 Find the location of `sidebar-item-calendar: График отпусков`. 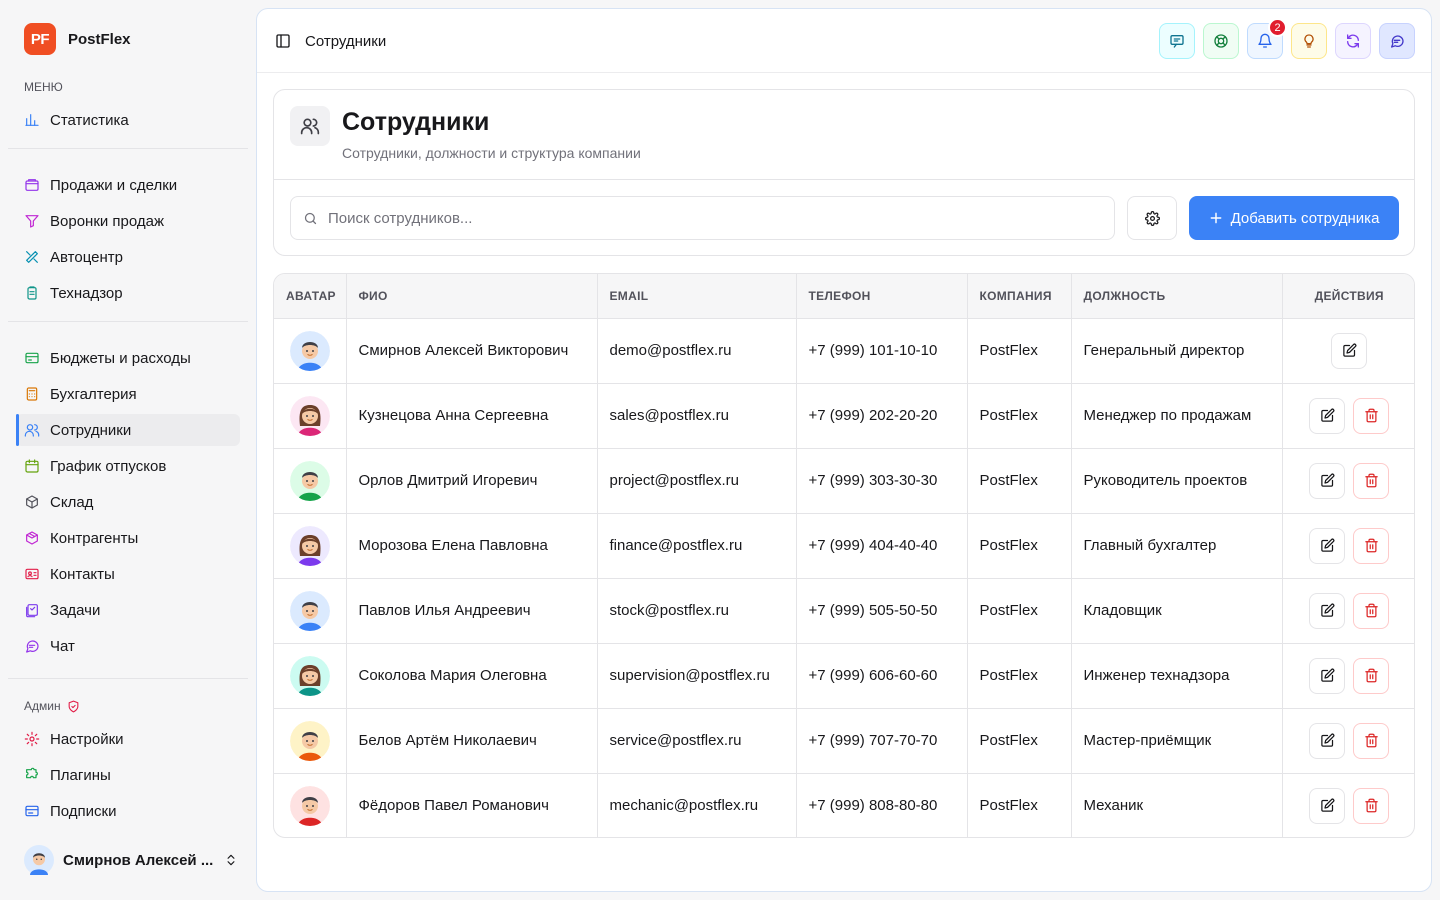

sidebar-item-calendar: График отпусков is located at coordinates (128, 466).